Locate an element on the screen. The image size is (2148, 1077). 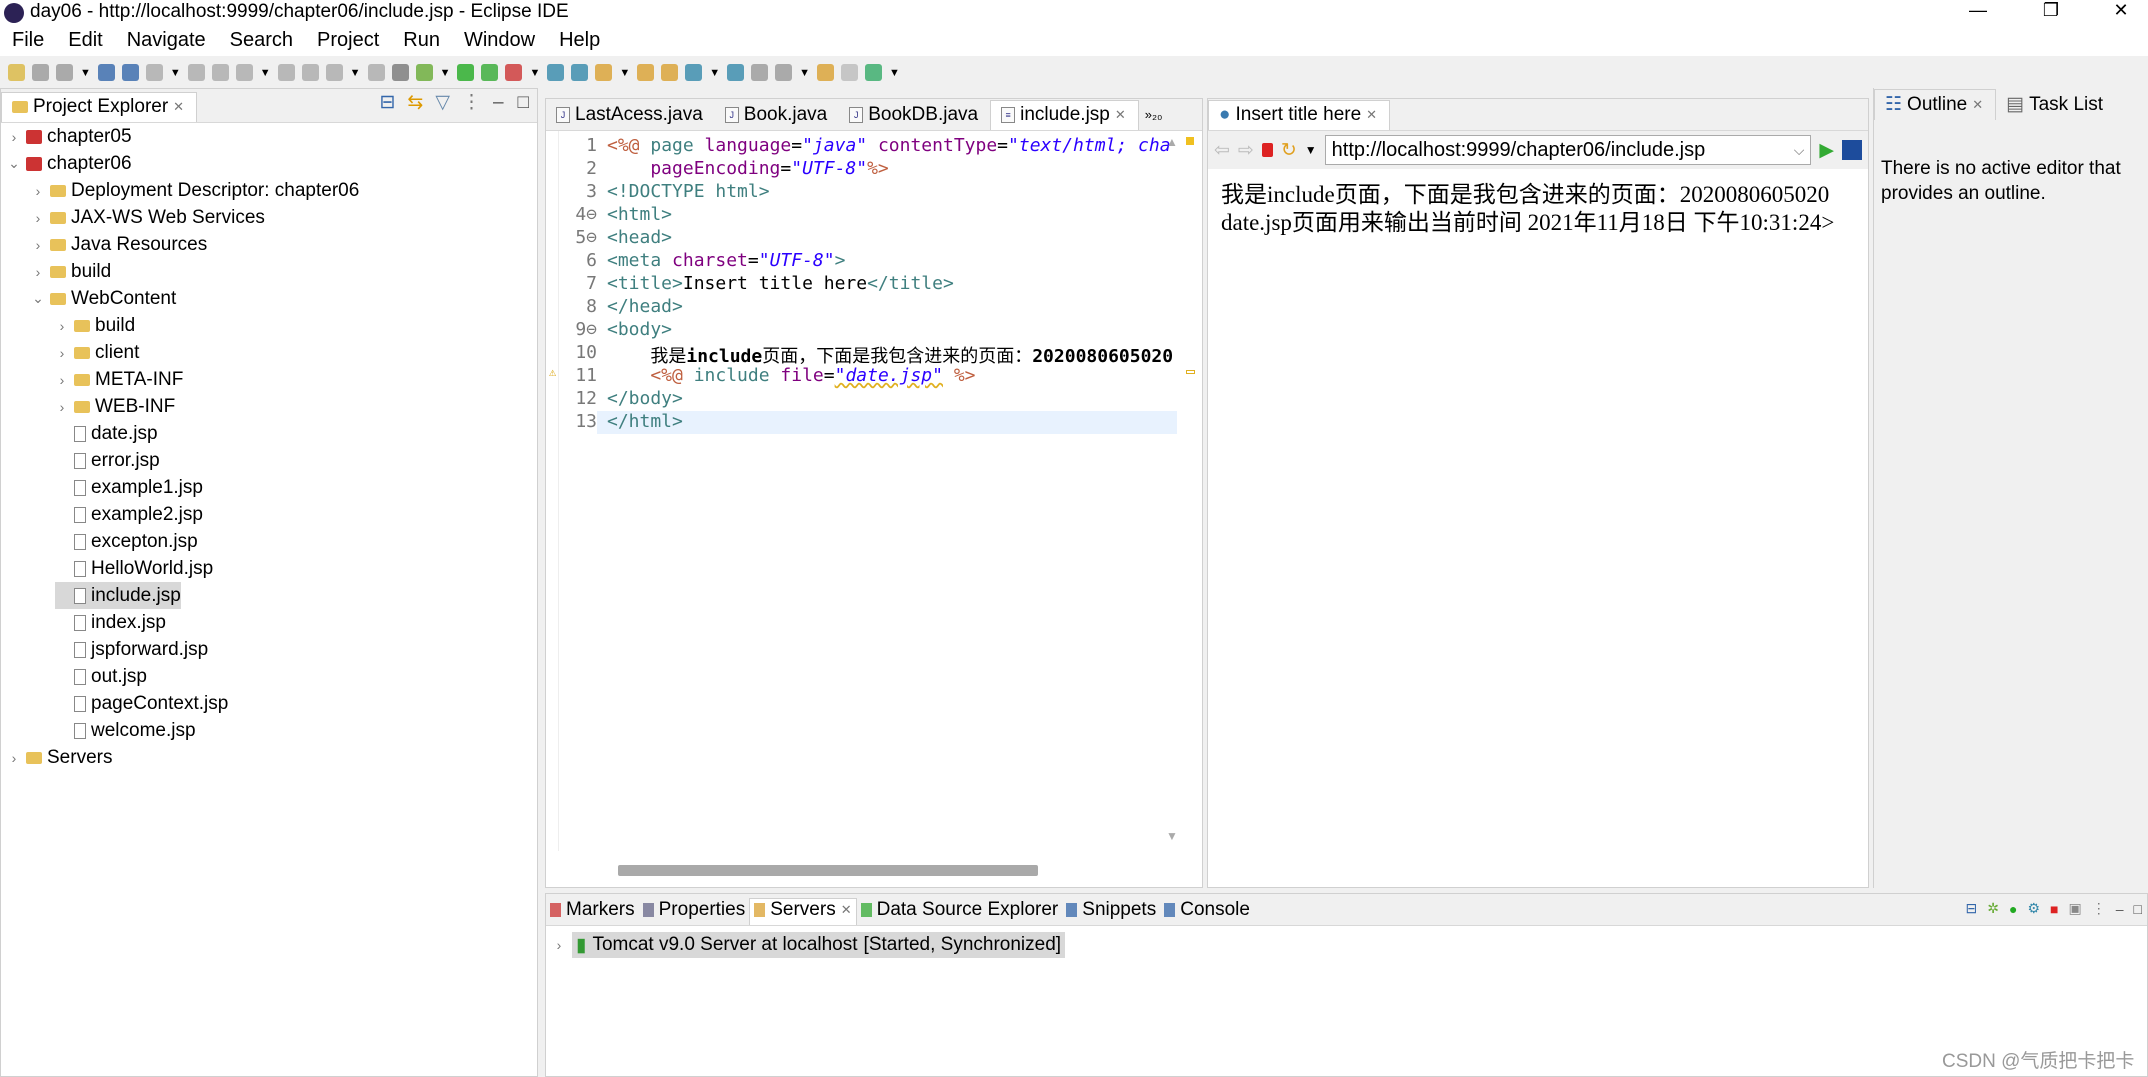
menu-search: Search is located at coordinates (261, 41).